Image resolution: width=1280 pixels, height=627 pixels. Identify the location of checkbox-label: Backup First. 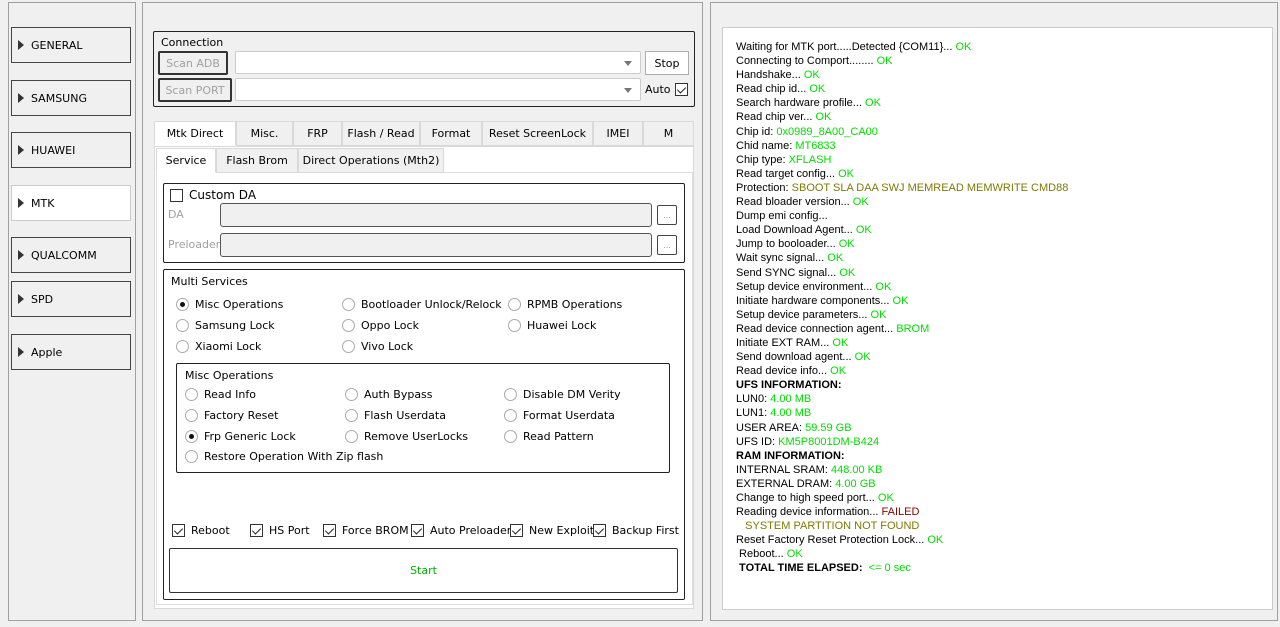
(645, 530).